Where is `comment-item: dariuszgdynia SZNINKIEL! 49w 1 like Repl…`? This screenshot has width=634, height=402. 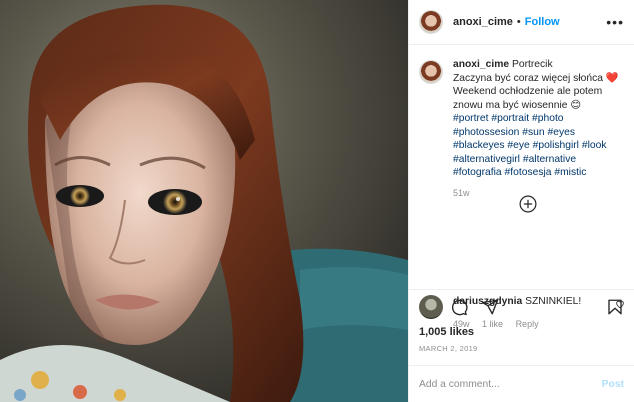 comment-item: dariuszgdynia SZNINKIEL! 49w 1 like Repl… is located at coordinates (522, 313).